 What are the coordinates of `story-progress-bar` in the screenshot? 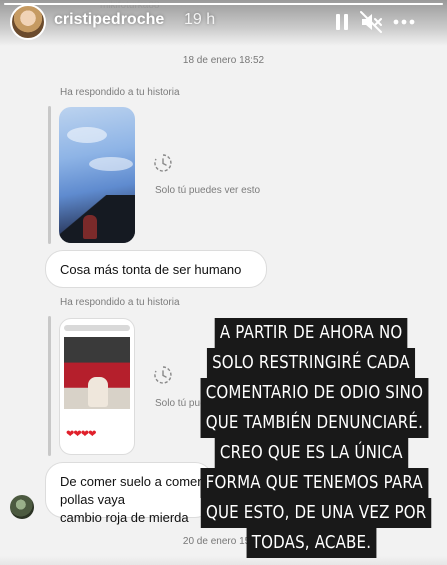 It's located at (223, 4).